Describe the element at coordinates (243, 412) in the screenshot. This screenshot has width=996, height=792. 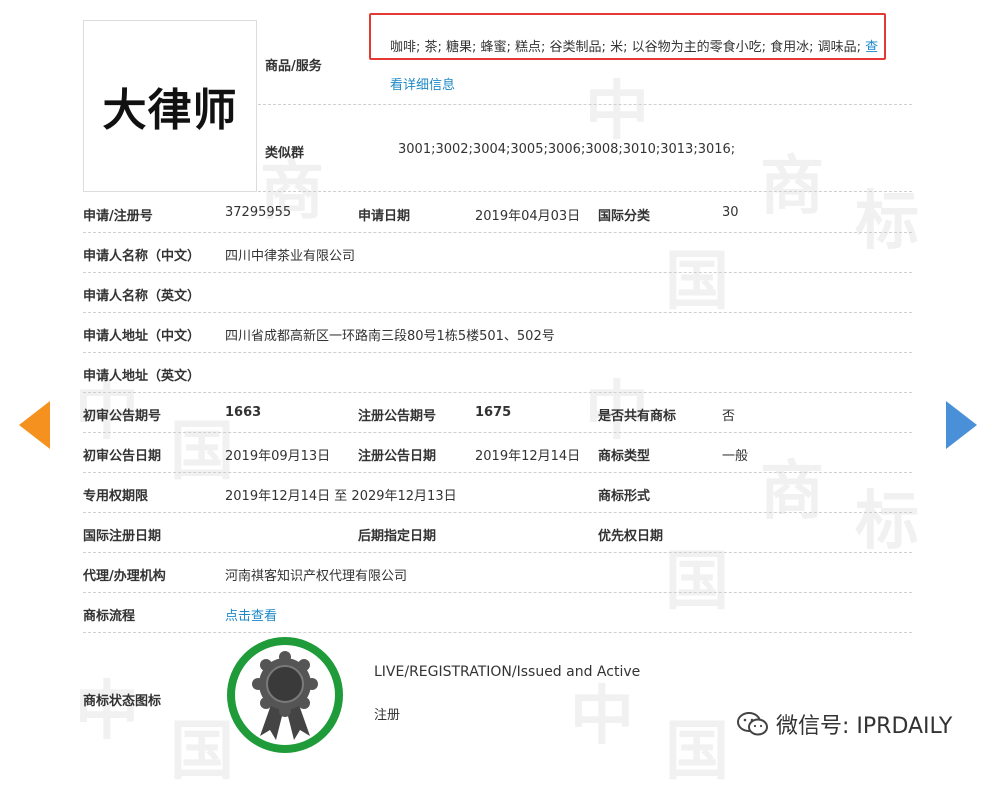
I see `prelim-no-value: 1663` at that location.